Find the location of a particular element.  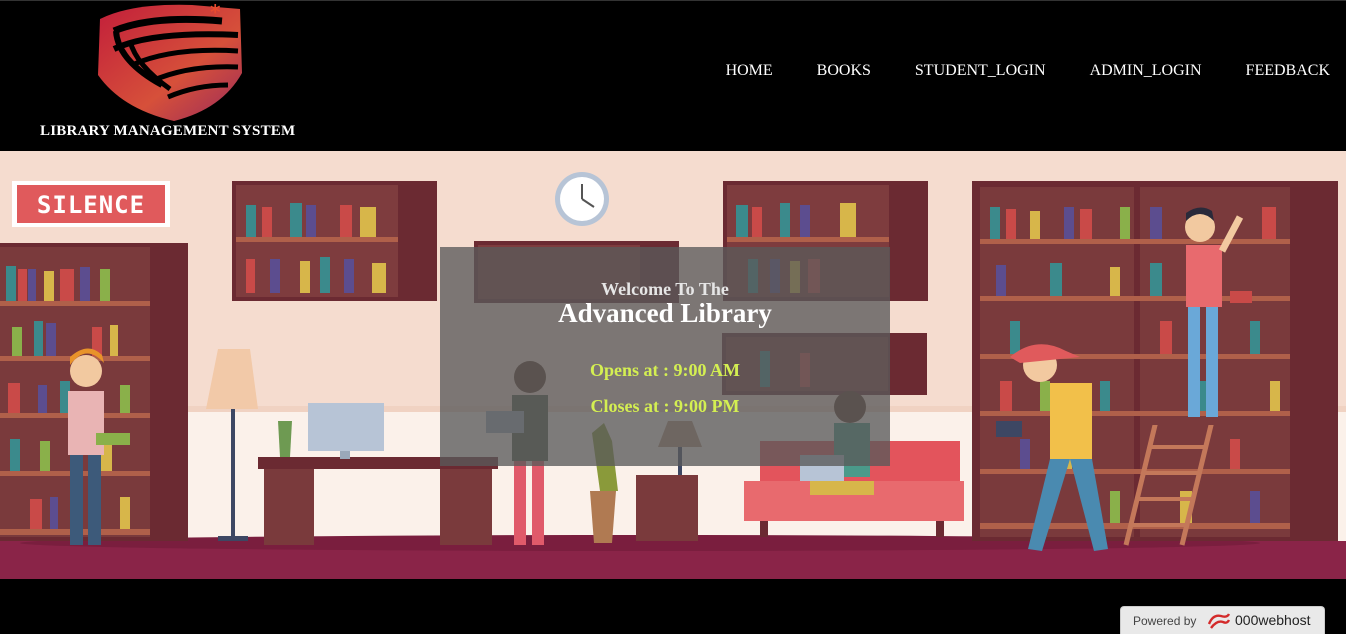

webhost-brand: 000webhost is located at coordinates (1273, 620).